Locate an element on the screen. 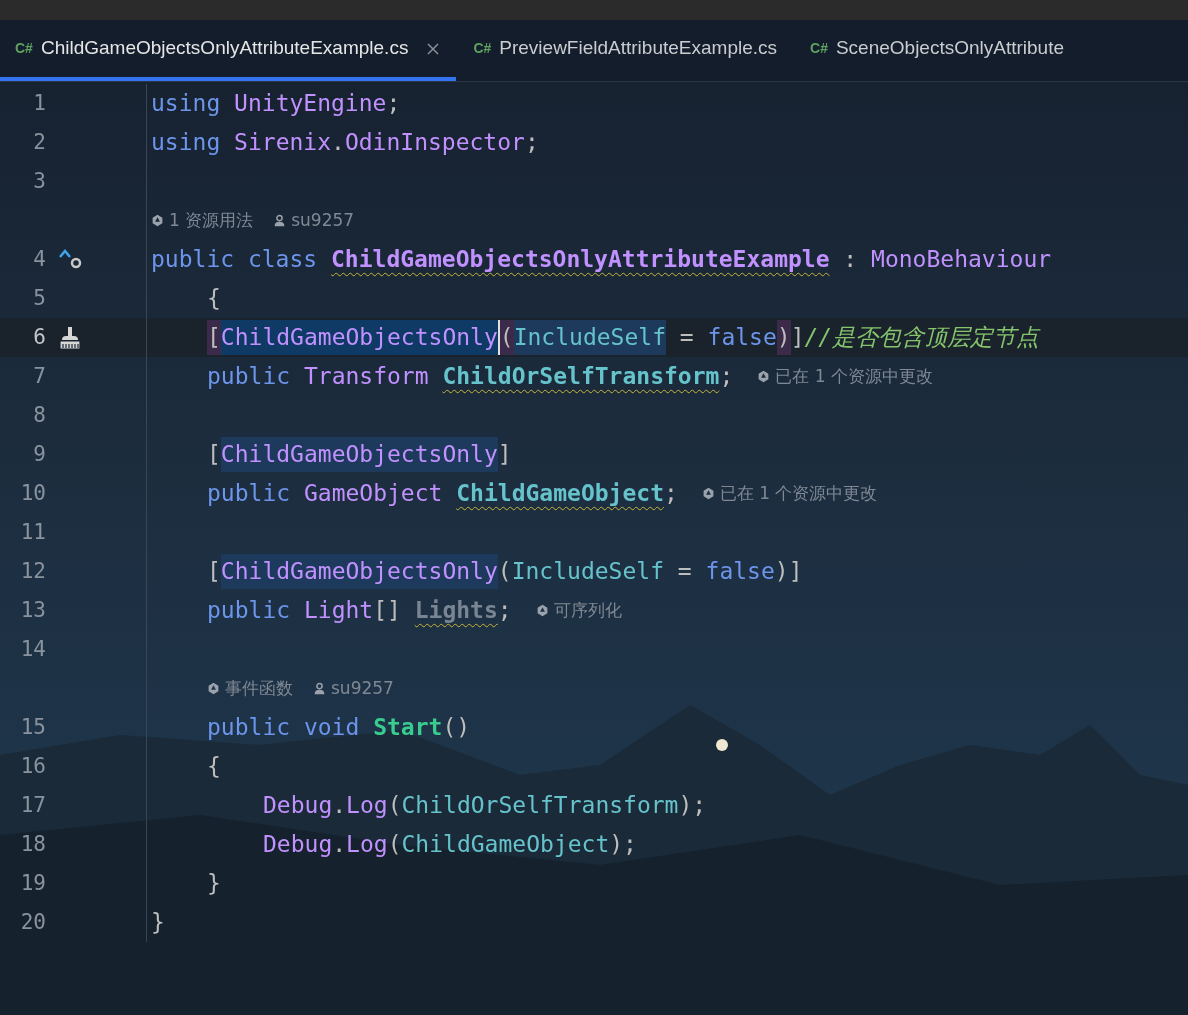 The image size is (1188, 1015). line-number: 10 is located at coordinates (32, 493).